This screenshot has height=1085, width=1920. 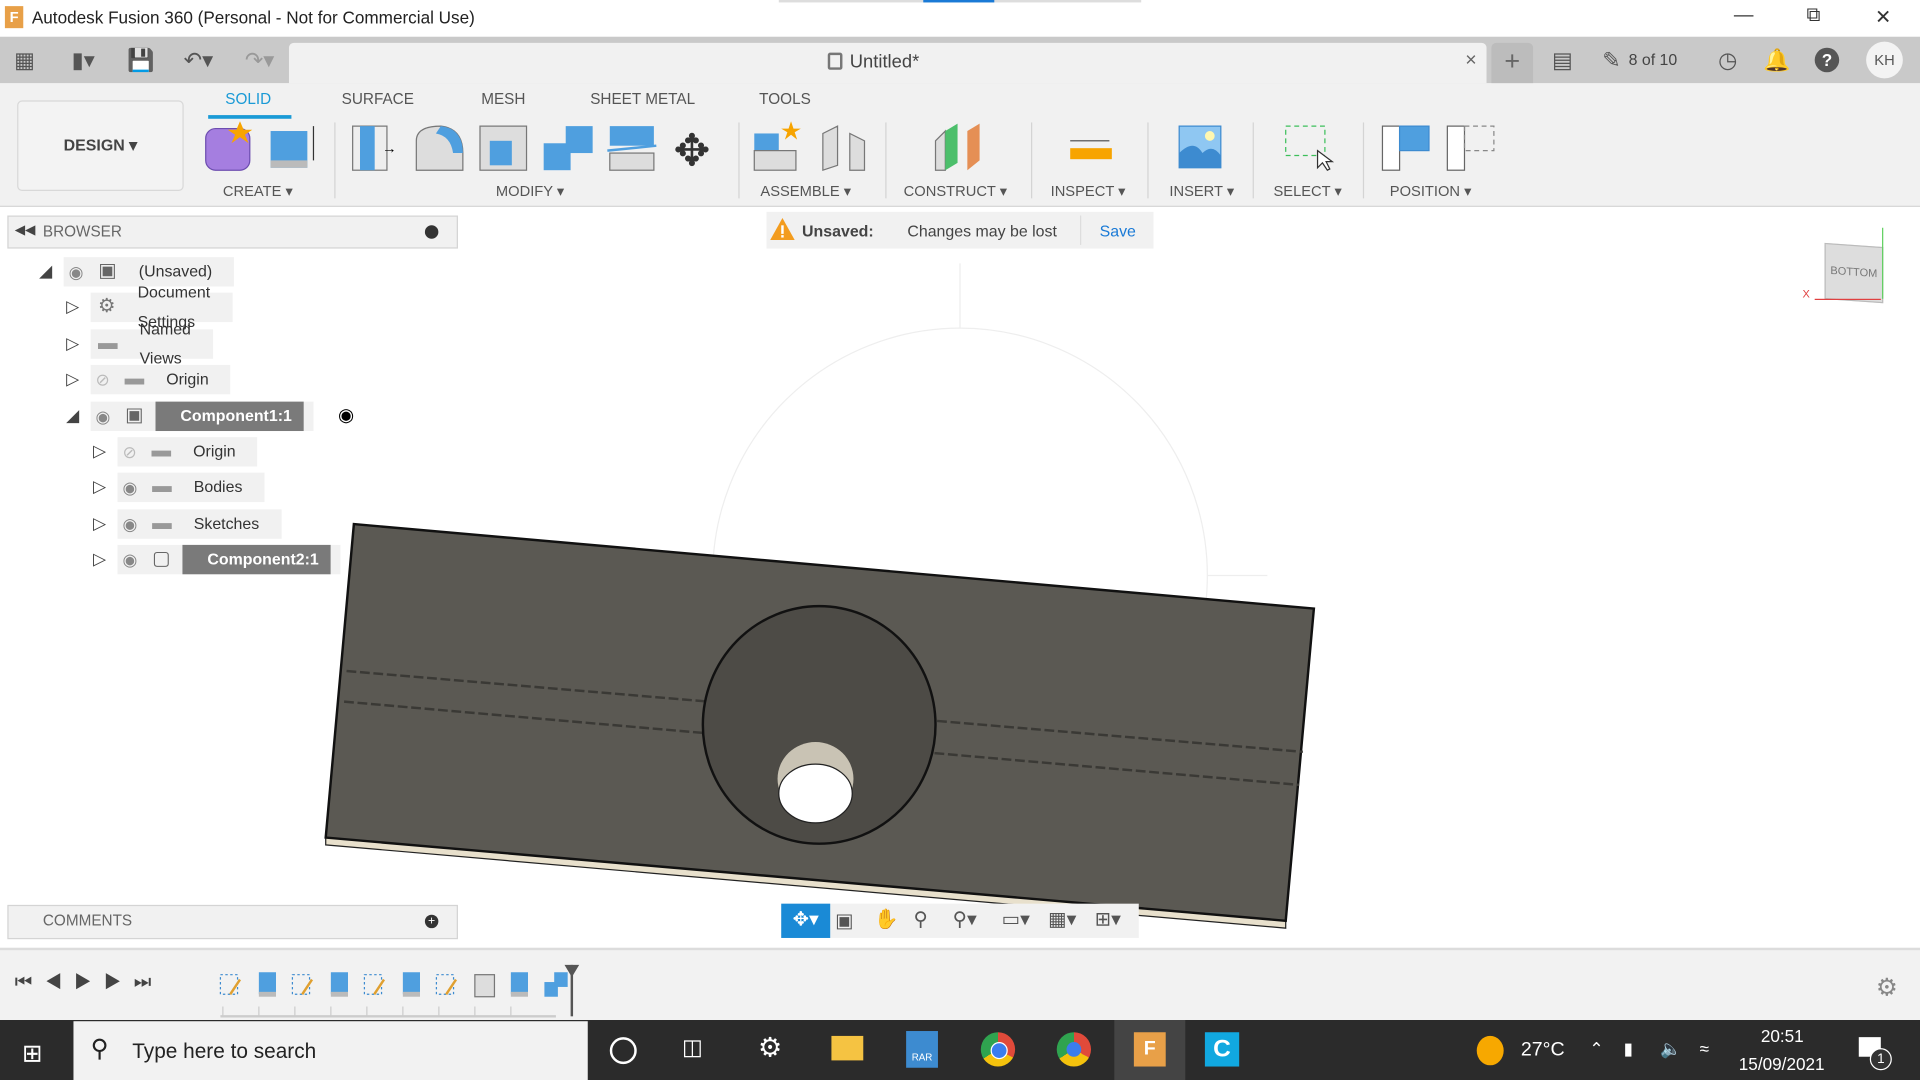 I want to click on redo-icon: ↷▾, so click(x=259, y=60).